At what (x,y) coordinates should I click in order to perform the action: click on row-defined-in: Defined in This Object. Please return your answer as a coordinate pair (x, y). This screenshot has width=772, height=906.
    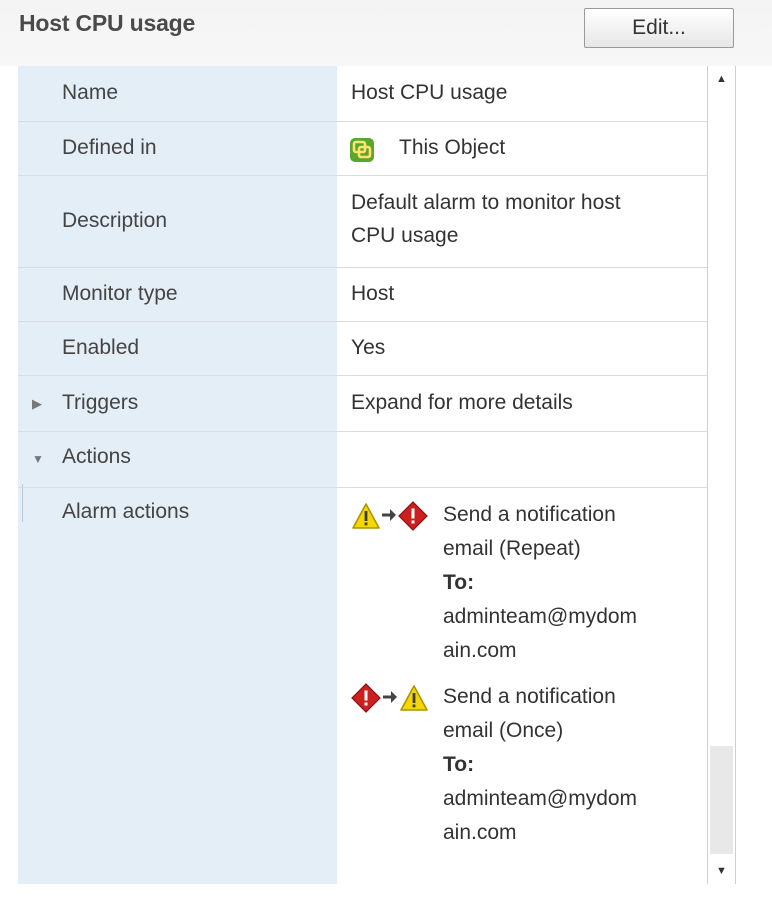
    Looking at the image, I should click on (362, 149).